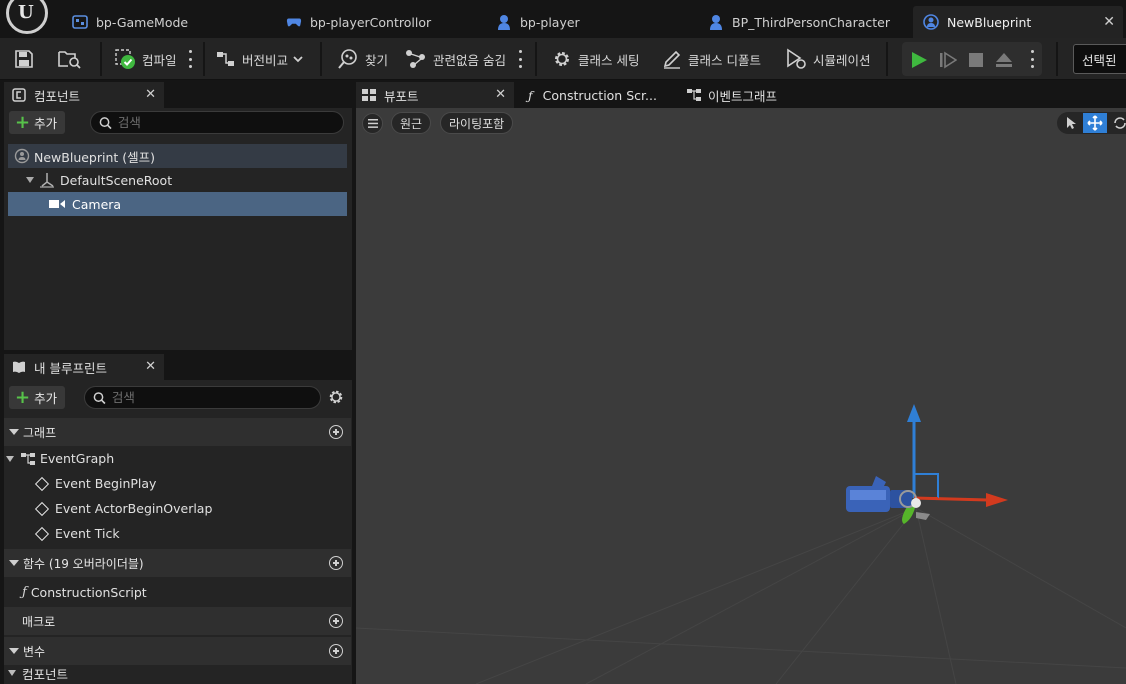  What do you see at coordinates (1004, 60) in the screenshot?
I see `eject-icon` at bounding box center [1004, 60].